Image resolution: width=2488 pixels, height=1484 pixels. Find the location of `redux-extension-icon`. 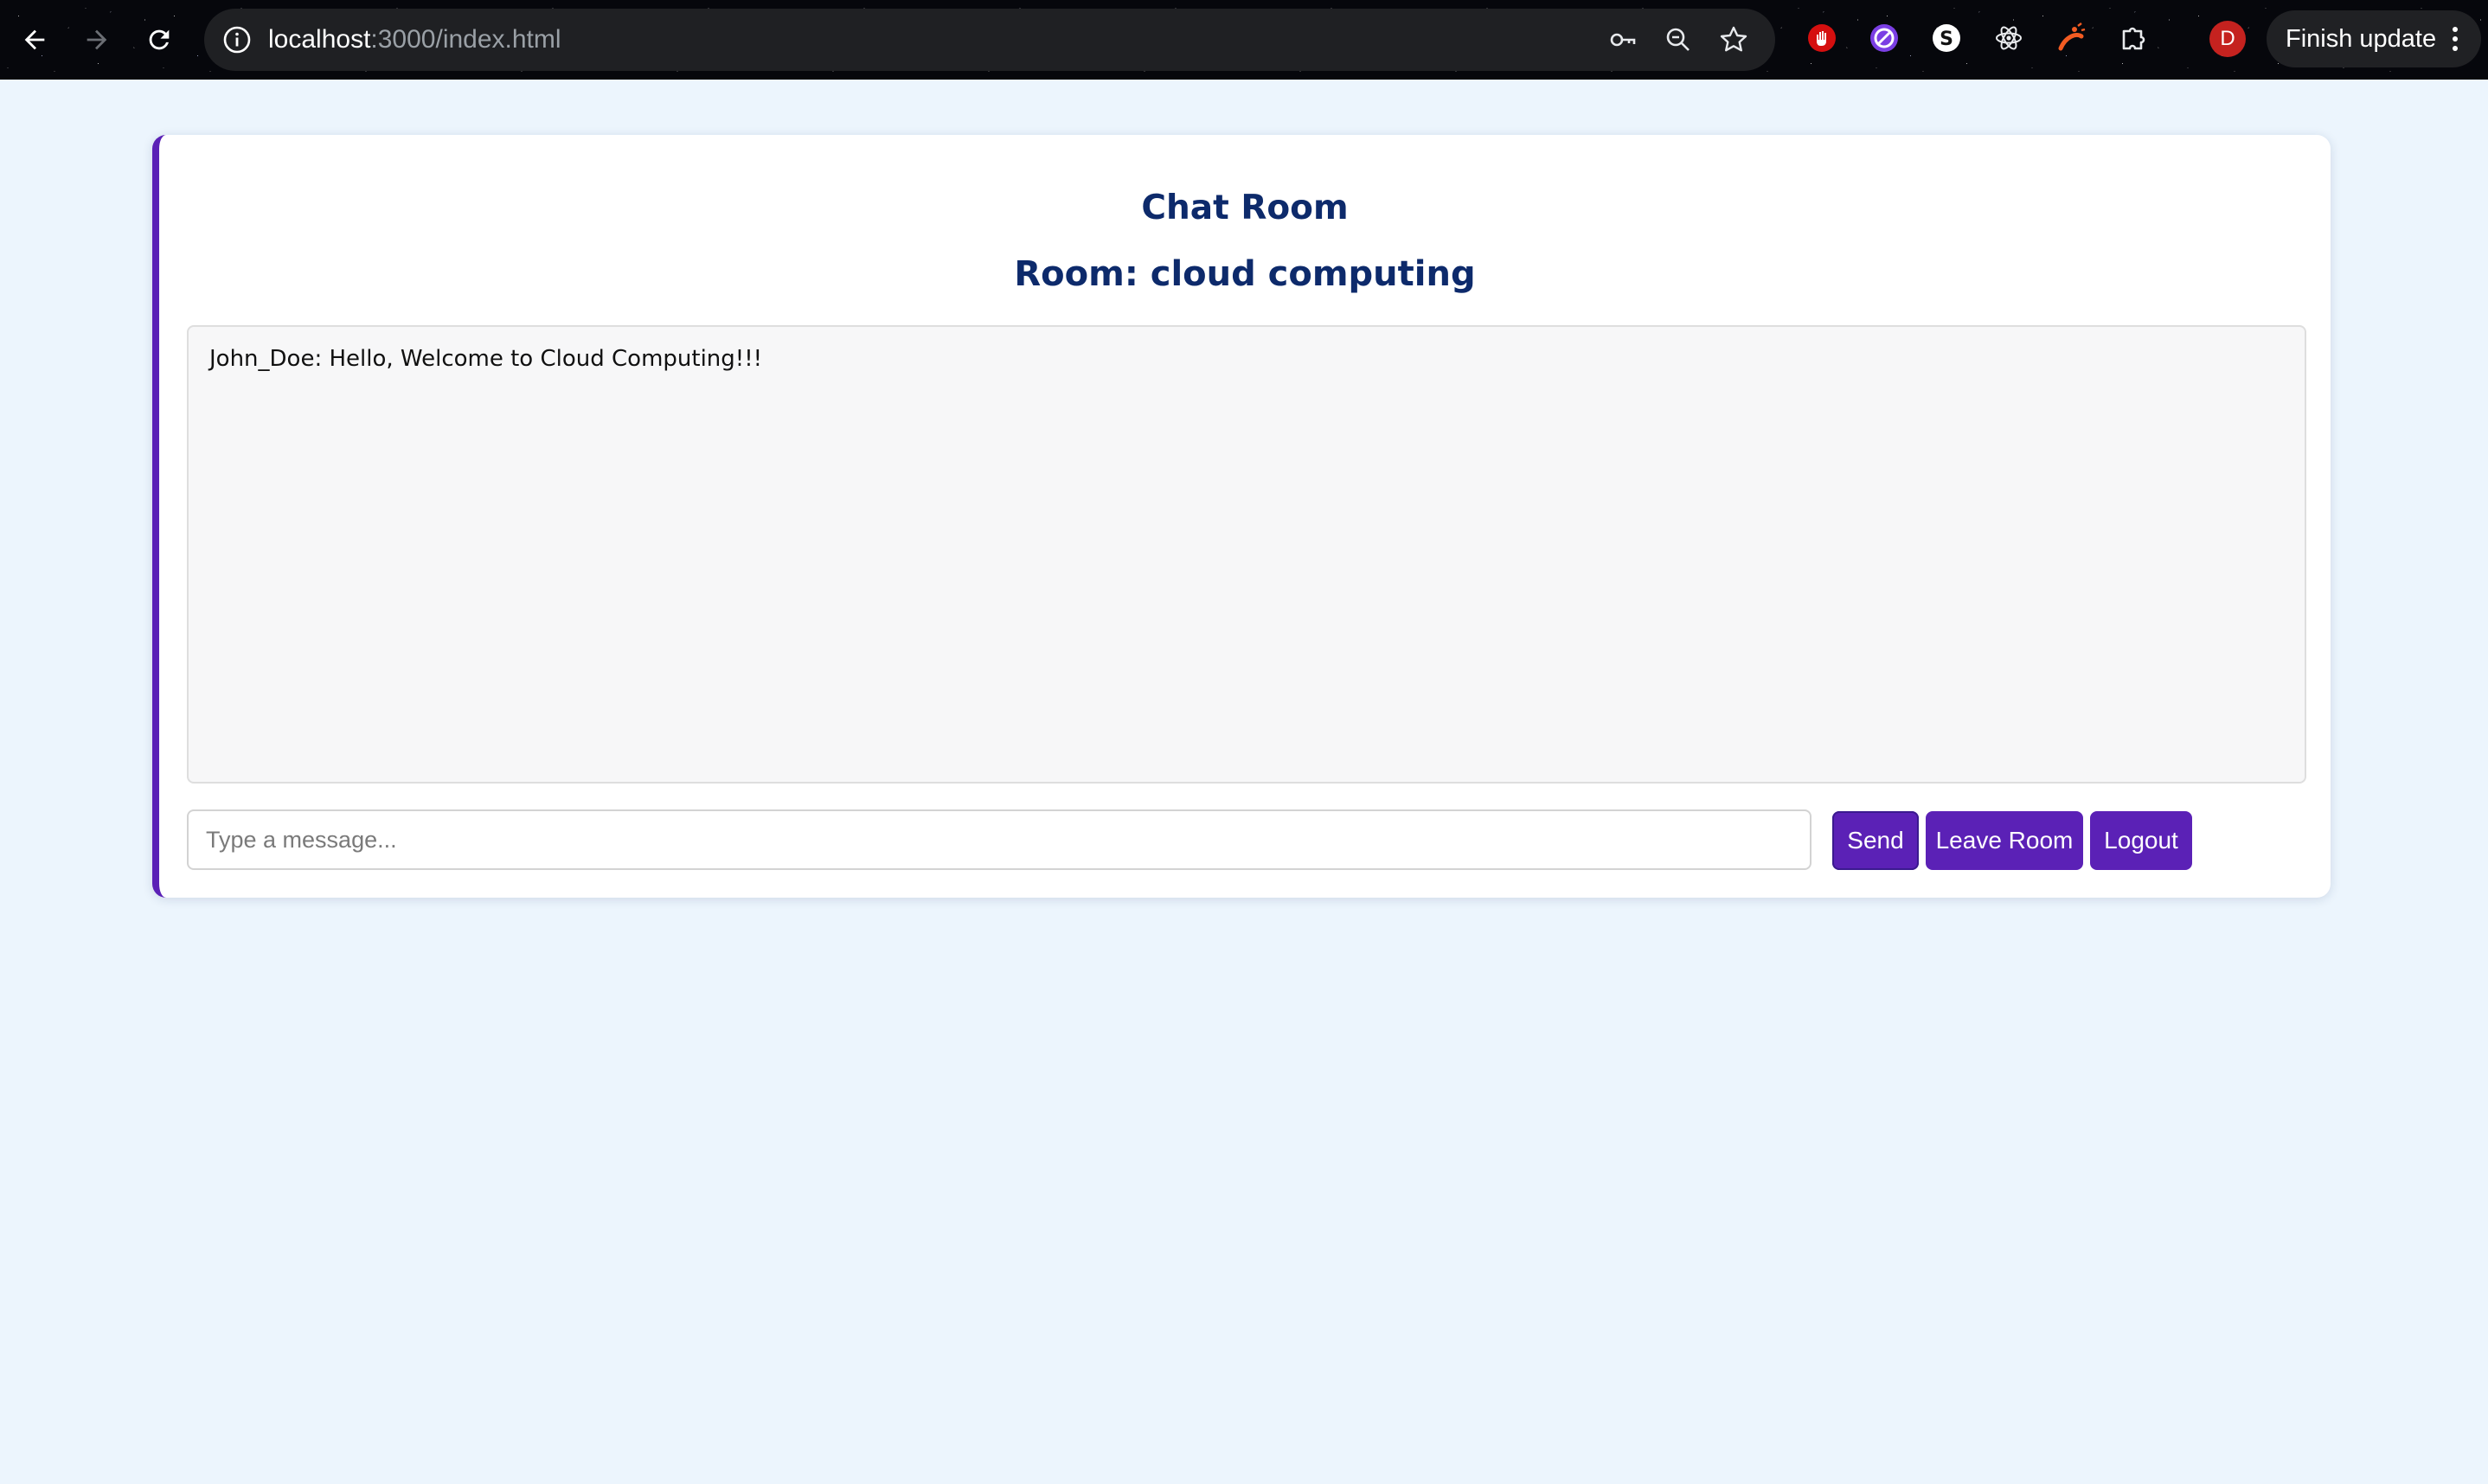

redux-extension-icon is located at coordinates (2071, 38).